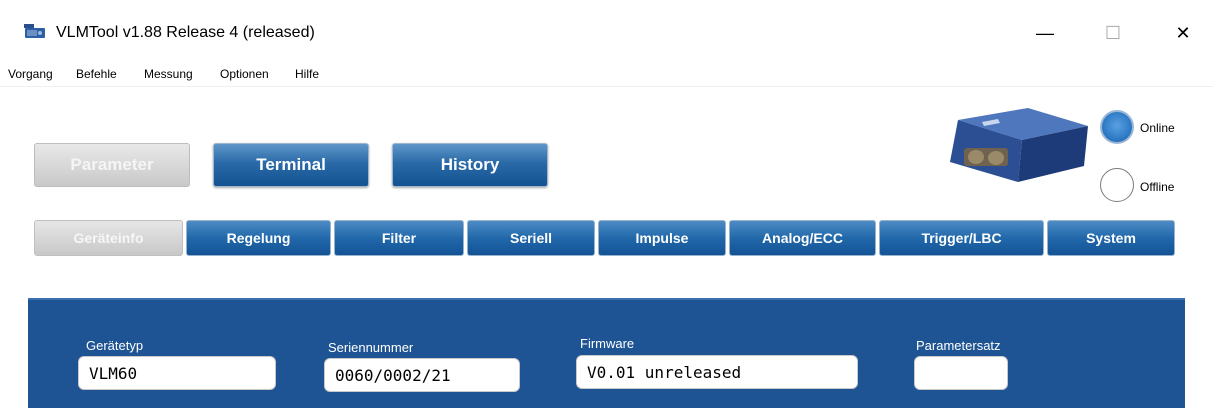 Image resolution: width=1213 pixels, height=408 pixels. I want to click on terminal-button: Terminal, so click(291, 165).